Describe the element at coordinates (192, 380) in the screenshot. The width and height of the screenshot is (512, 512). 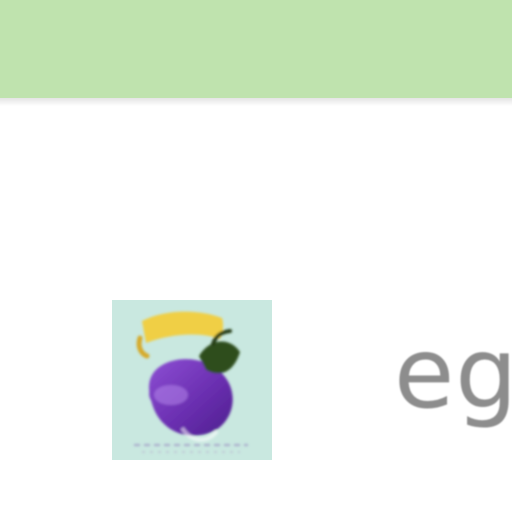
I see `eggplant-icon` at that location.